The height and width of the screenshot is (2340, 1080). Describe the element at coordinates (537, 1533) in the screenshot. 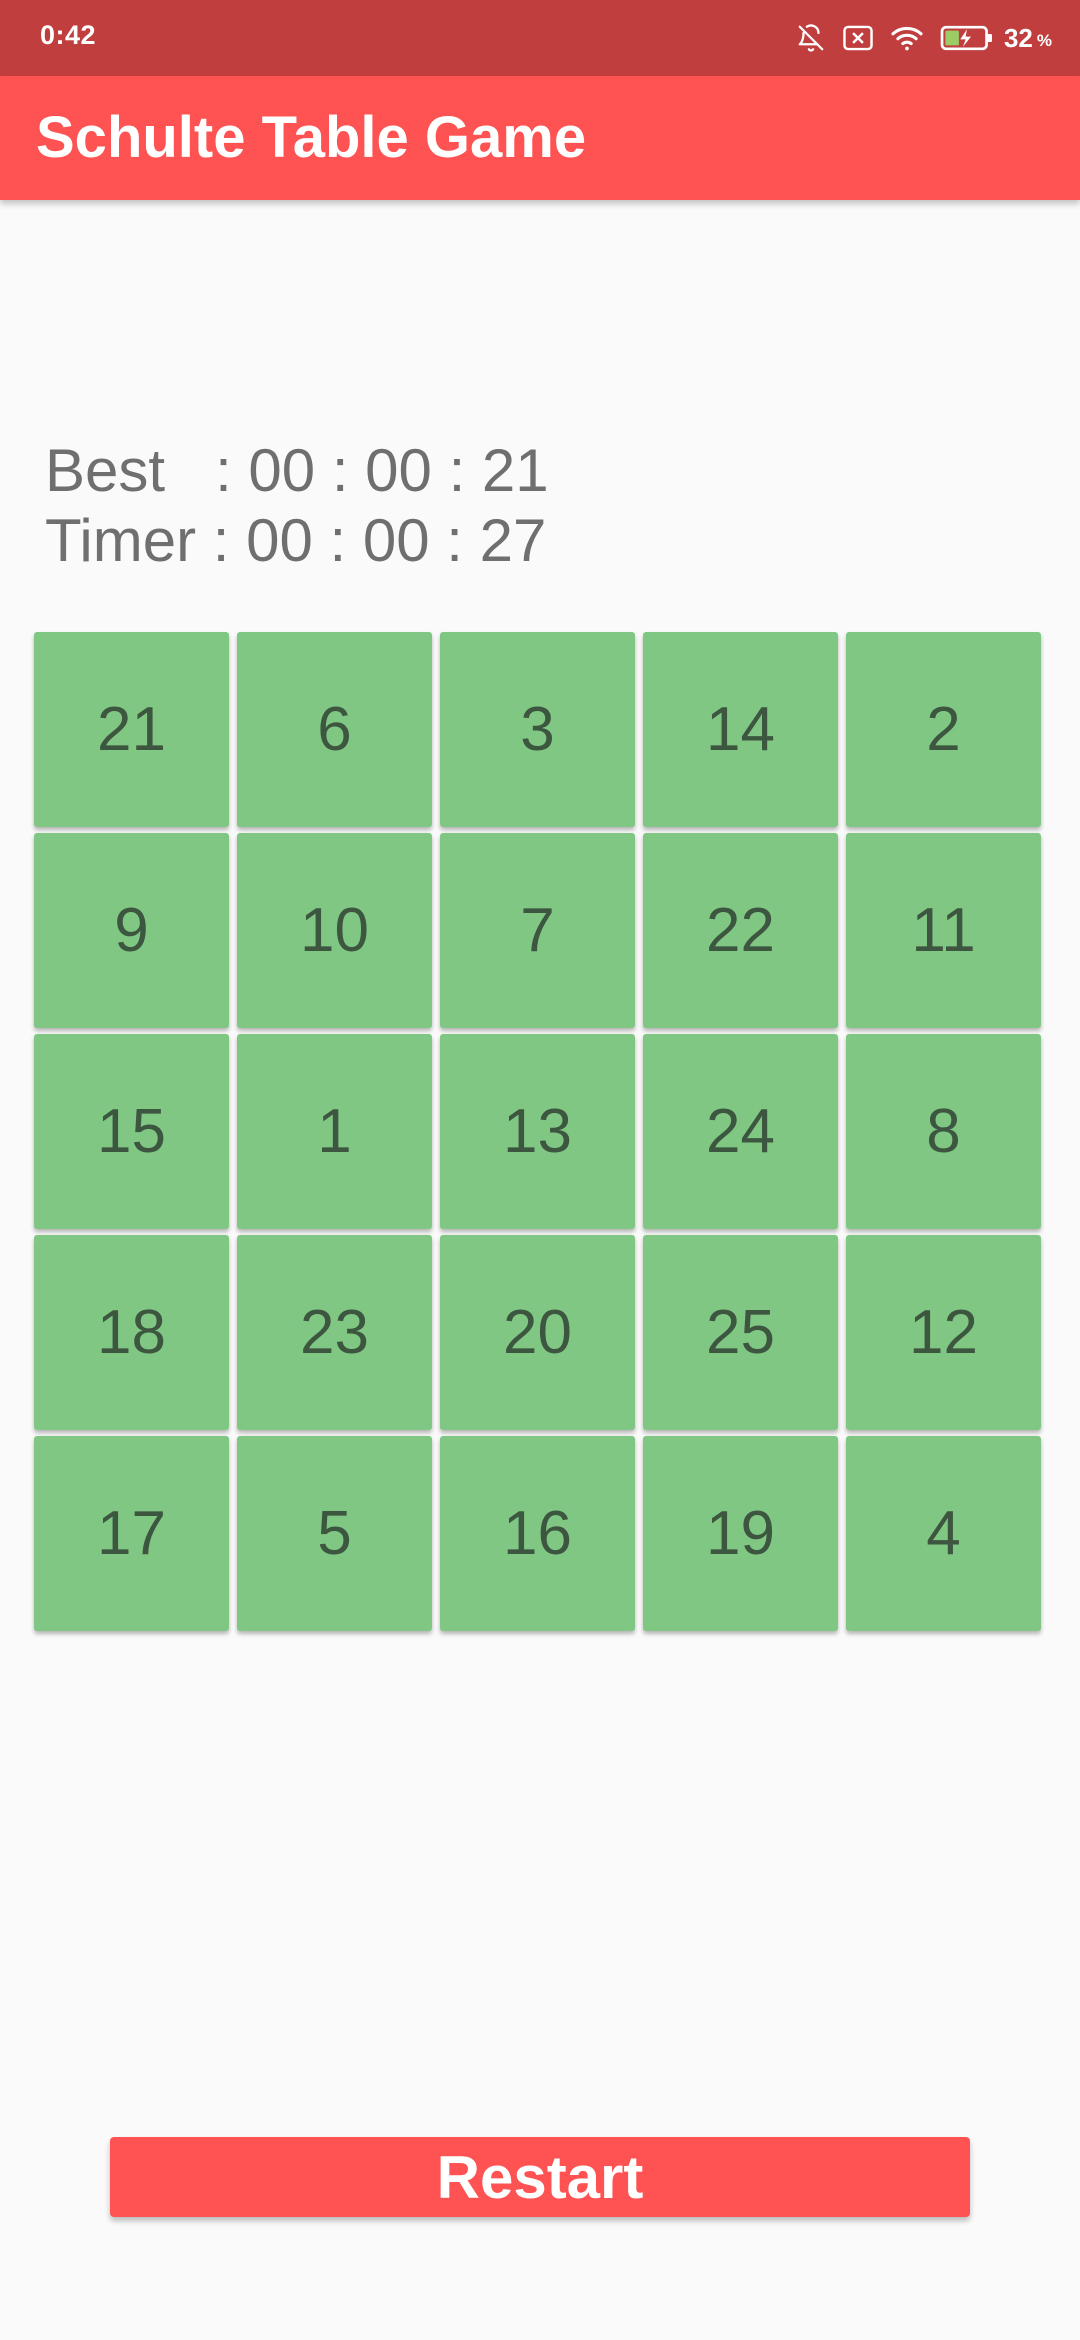

I see `grid-cell: 16` at that location.